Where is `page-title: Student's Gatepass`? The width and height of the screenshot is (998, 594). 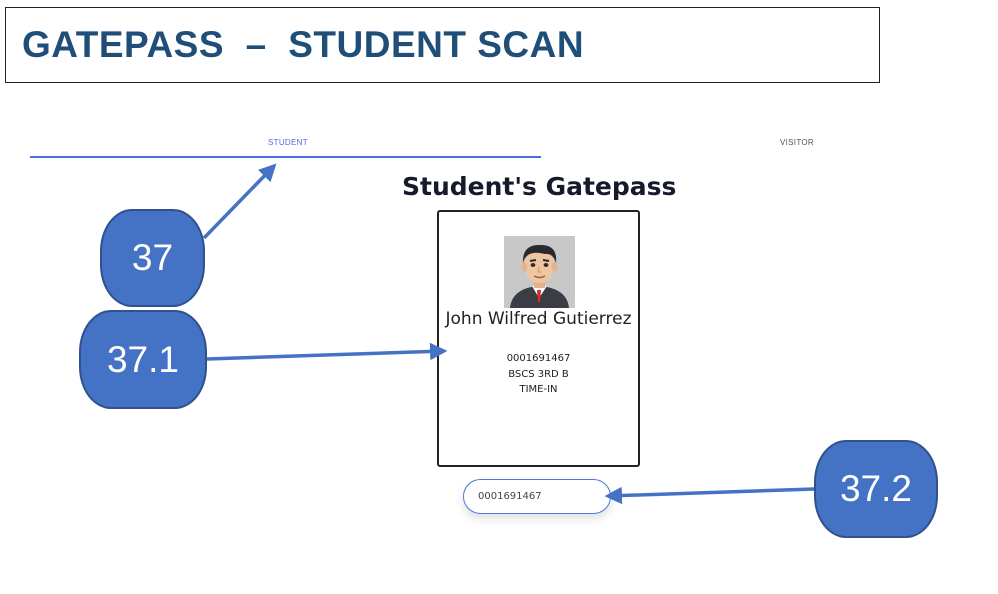
page-title: Student's Gatepass is located at coordinates (539, 186).